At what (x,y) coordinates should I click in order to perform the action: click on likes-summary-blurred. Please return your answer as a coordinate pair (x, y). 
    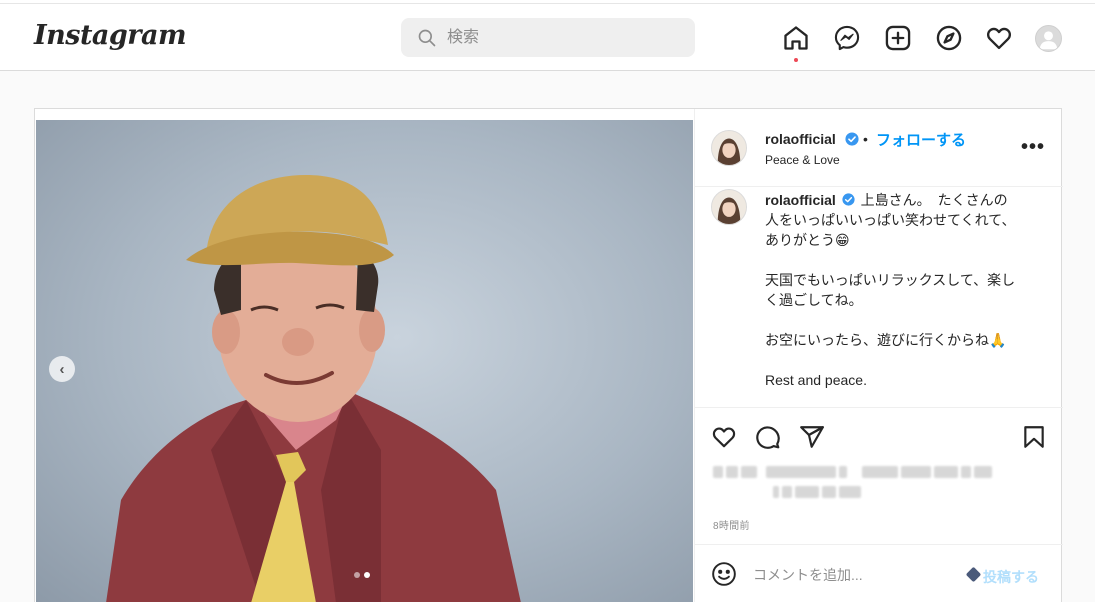
    Looking at the image, I should click on (852, 486).